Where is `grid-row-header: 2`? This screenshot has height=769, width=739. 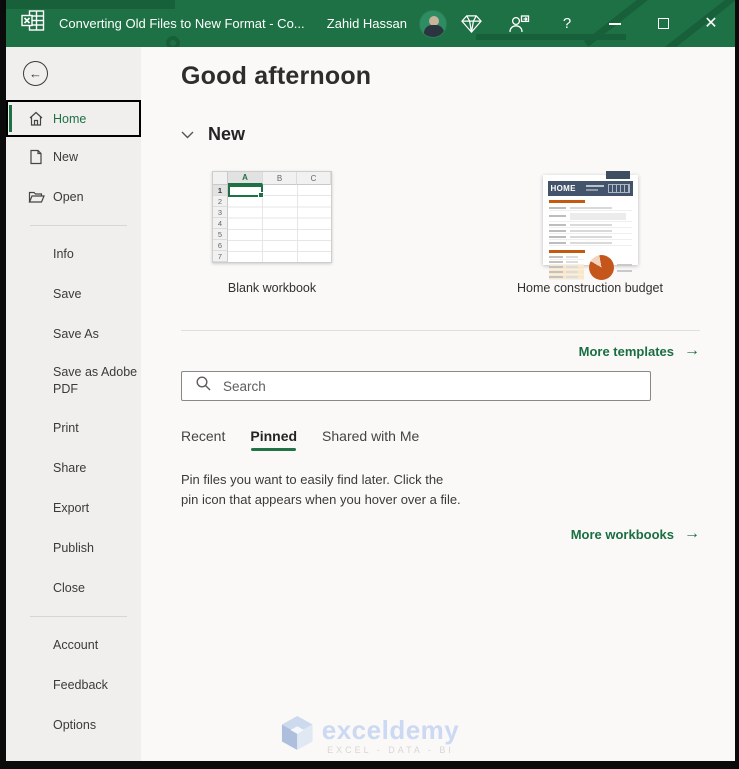
grid-row-header: 2 is located at coordinates (220, 201).